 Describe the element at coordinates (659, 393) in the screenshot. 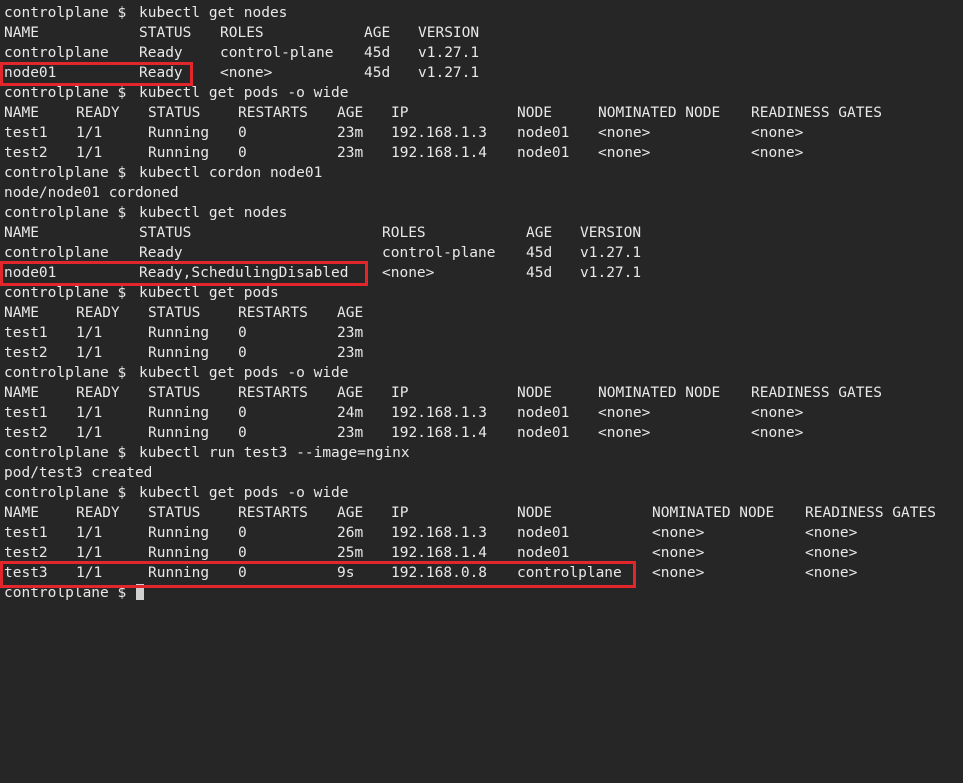

I see `column-header: NOMINATED NODE` at that location.